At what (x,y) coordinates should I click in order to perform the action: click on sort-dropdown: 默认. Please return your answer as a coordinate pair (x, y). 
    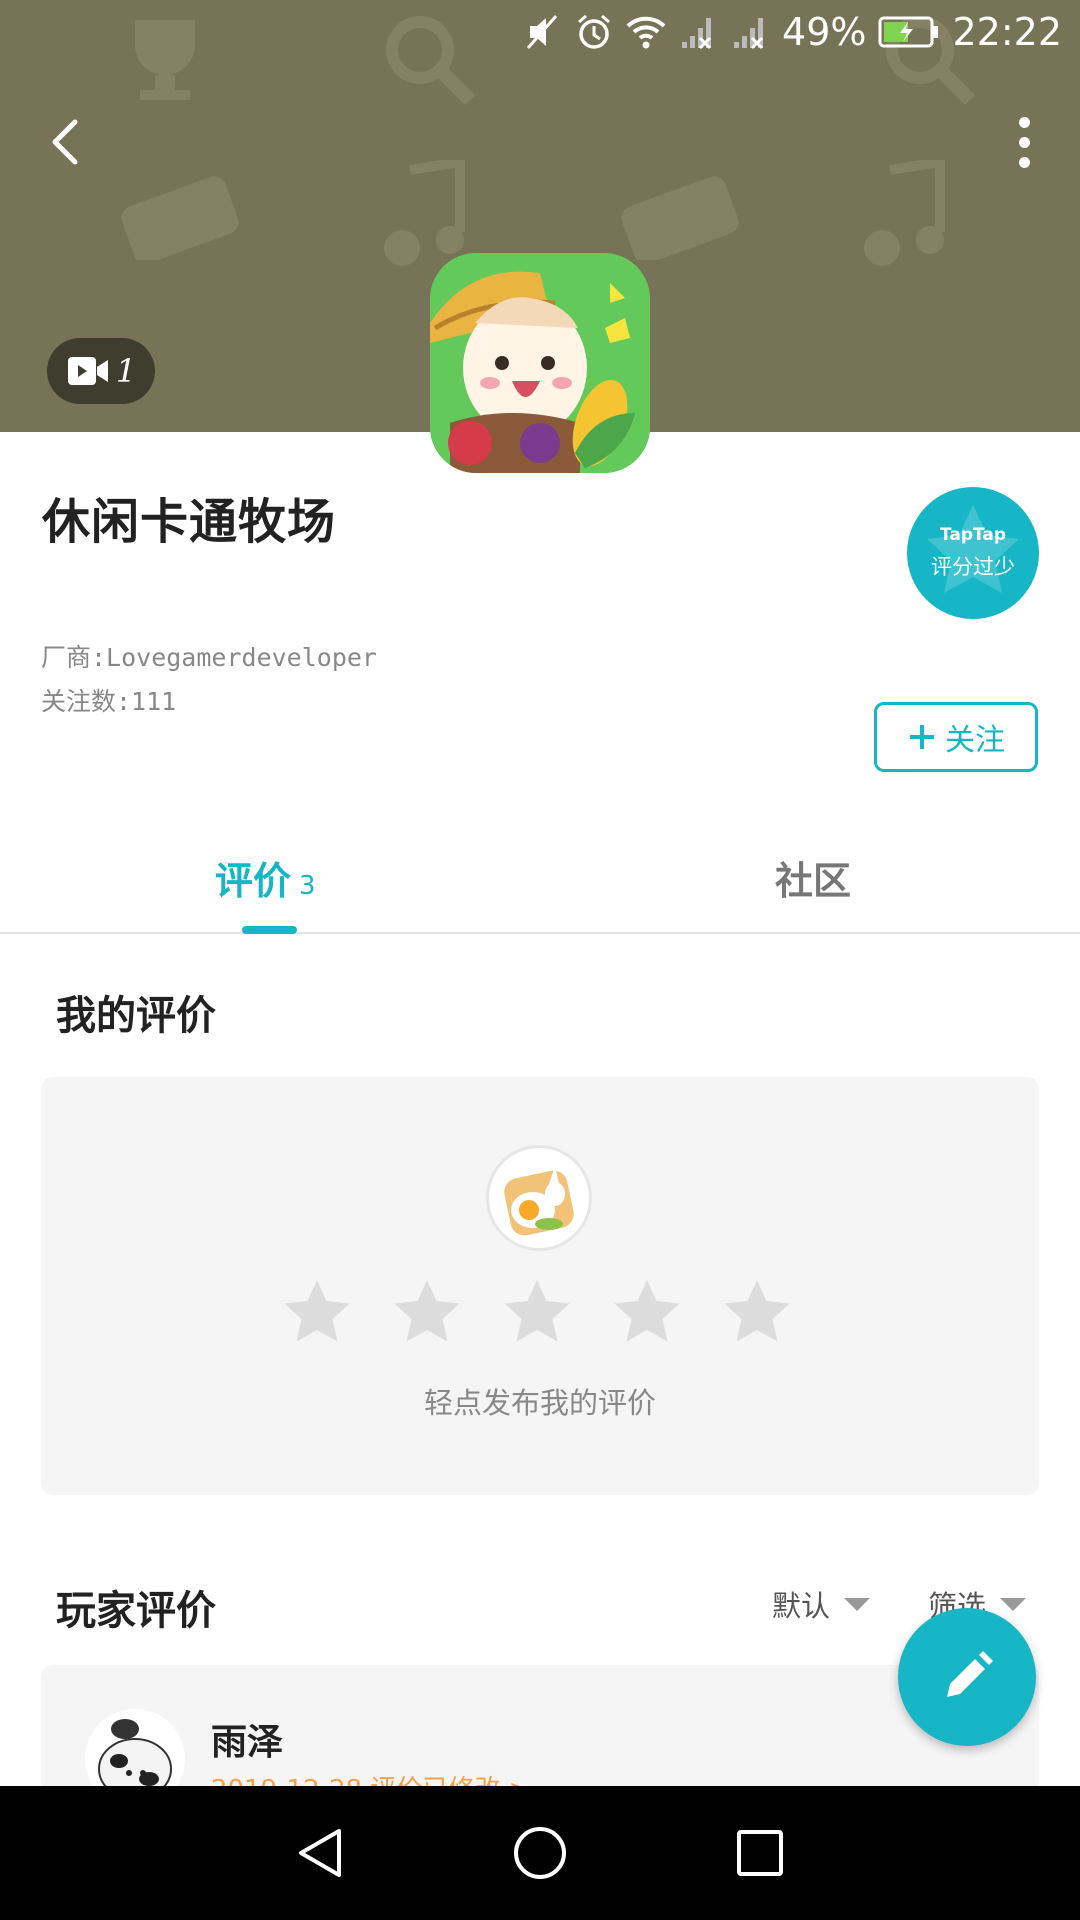
    Looking at the image, I should click on (821, 1604).